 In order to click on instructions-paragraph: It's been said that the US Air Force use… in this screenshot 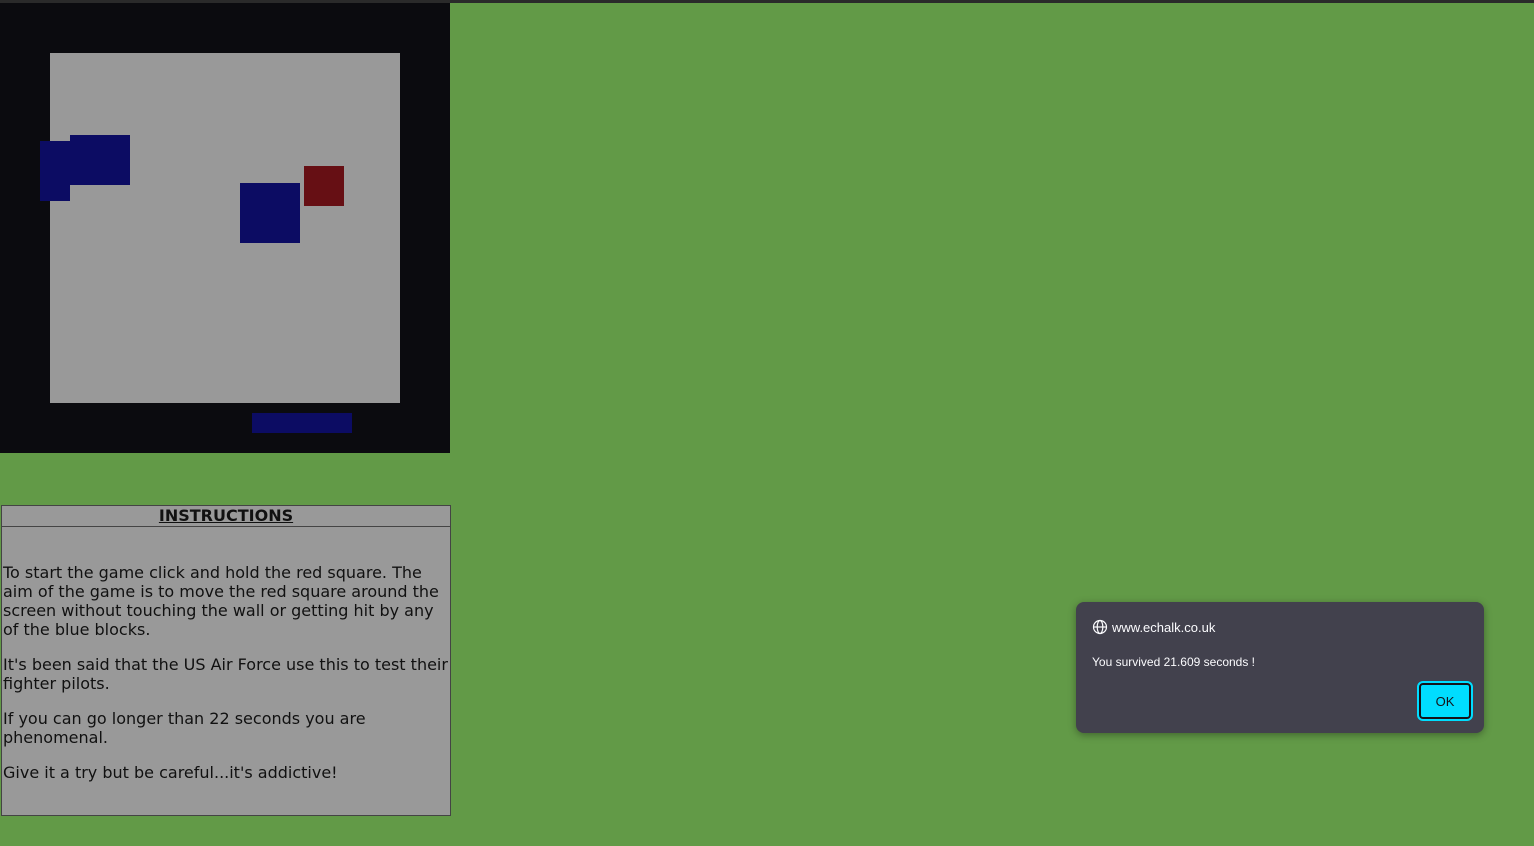, I will do `click(225, 674)`.